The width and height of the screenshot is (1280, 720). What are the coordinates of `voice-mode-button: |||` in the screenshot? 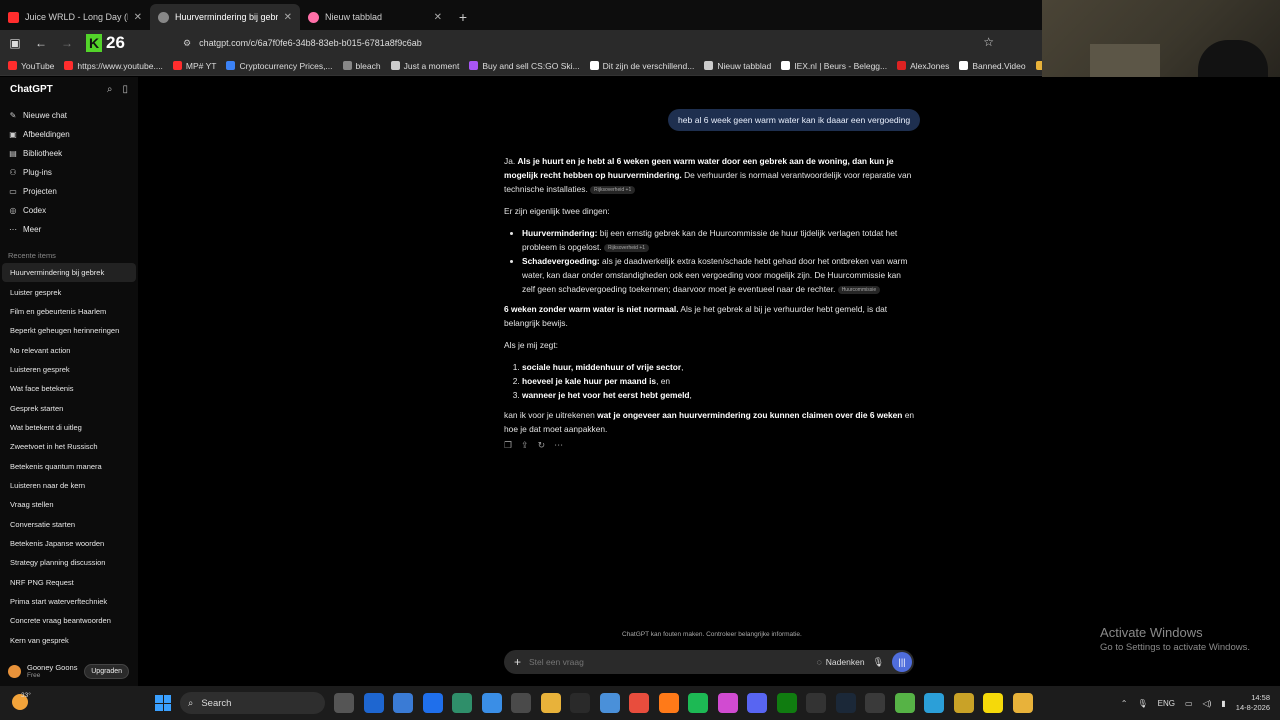 It's located at (902, 662).